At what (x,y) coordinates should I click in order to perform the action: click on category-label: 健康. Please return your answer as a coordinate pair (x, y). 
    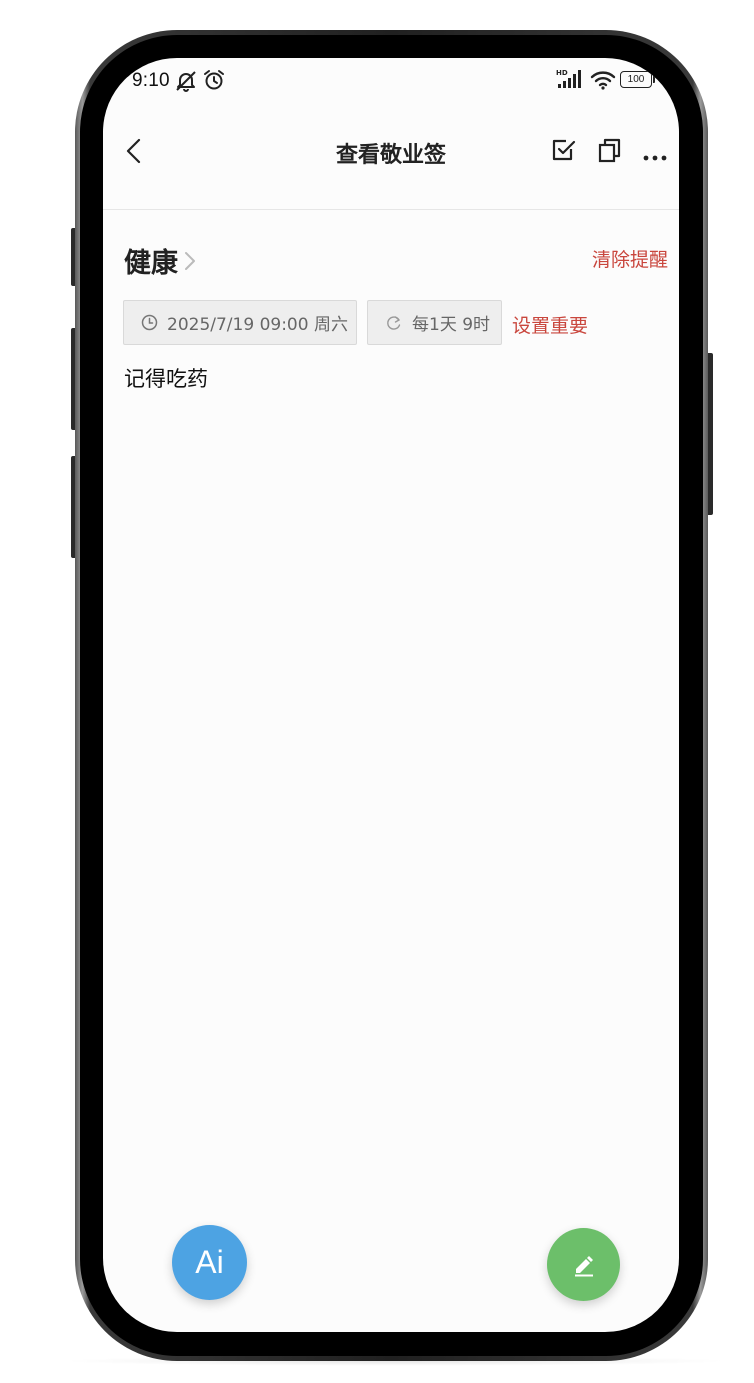
    Looking at the image, I should click on (151, 263).